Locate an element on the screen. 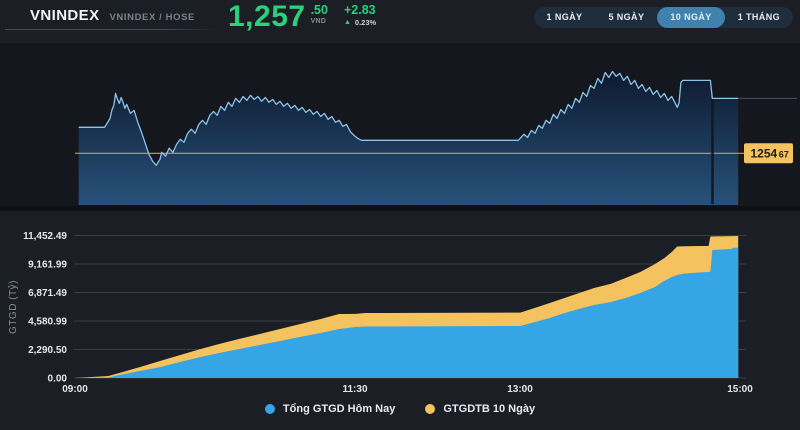  timeframe-tabs: 1 NGÀY 5 NGÀY 10 NGÀY 1 THÁNG is located at coordinates (663, 17).